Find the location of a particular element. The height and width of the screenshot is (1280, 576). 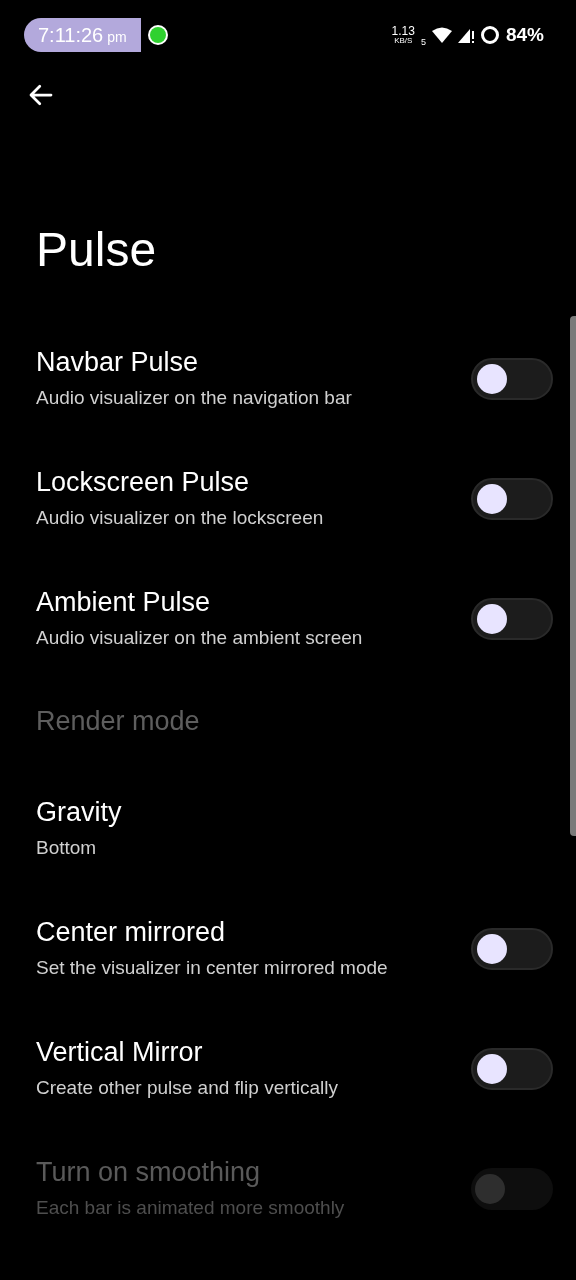

setting-subtitle: Create other pulse and flip vertically is located at coordinates (187, 1088).